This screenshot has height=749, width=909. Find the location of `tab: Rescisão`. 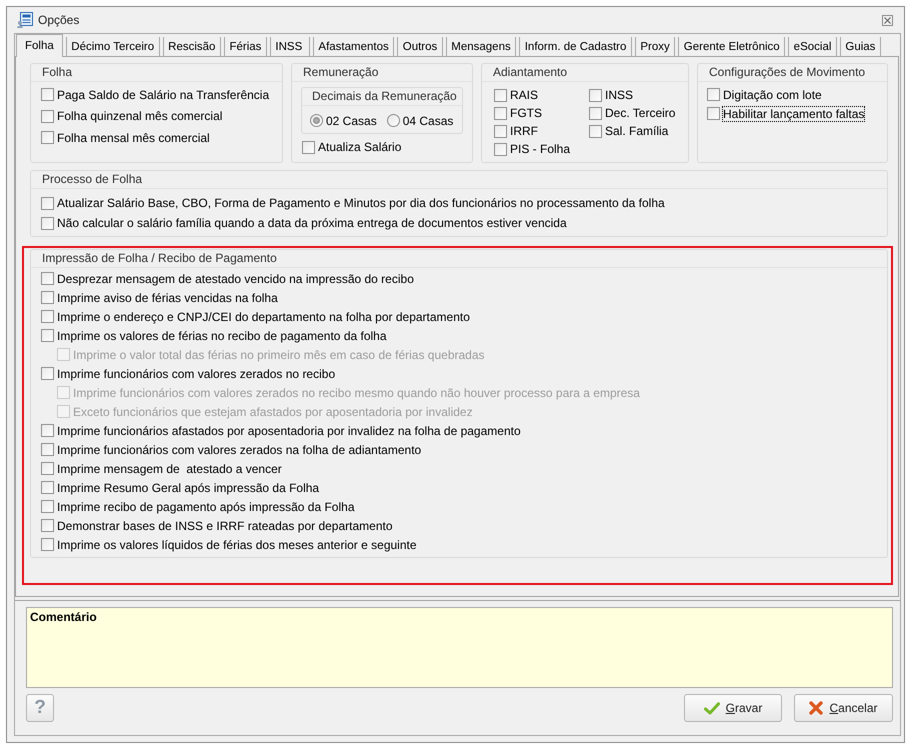

tab: Rescisão is located at coordinates (191, 46).